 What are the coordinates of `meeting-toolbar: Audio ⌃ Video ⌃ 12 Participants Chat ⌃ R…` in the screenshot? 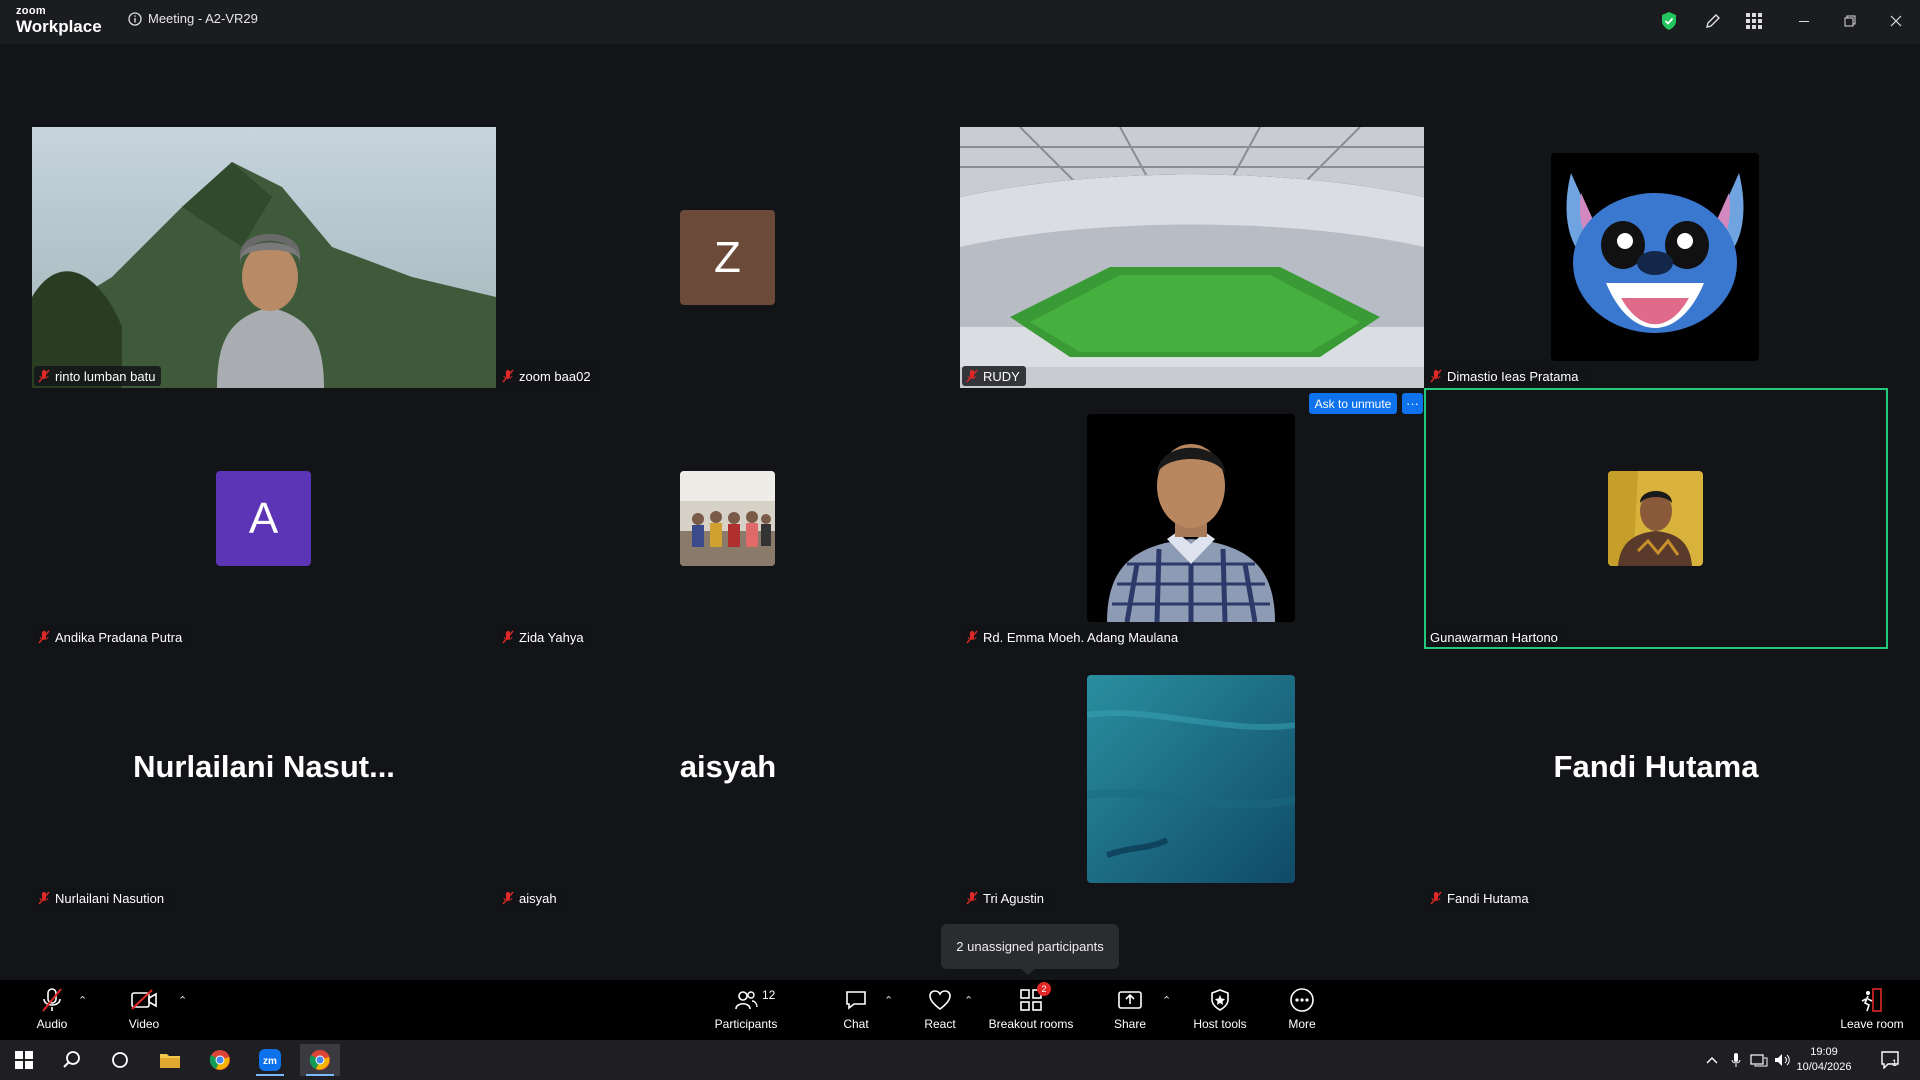 It's located at (960, 1010).